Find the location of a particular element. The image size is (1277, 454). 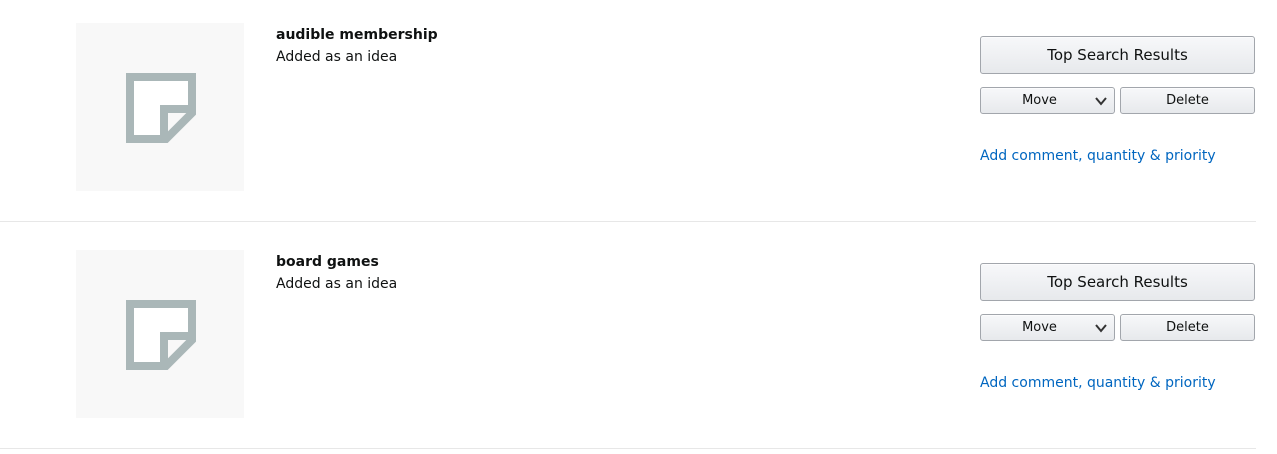

item-title: board games is located at coordinates (327, 262).